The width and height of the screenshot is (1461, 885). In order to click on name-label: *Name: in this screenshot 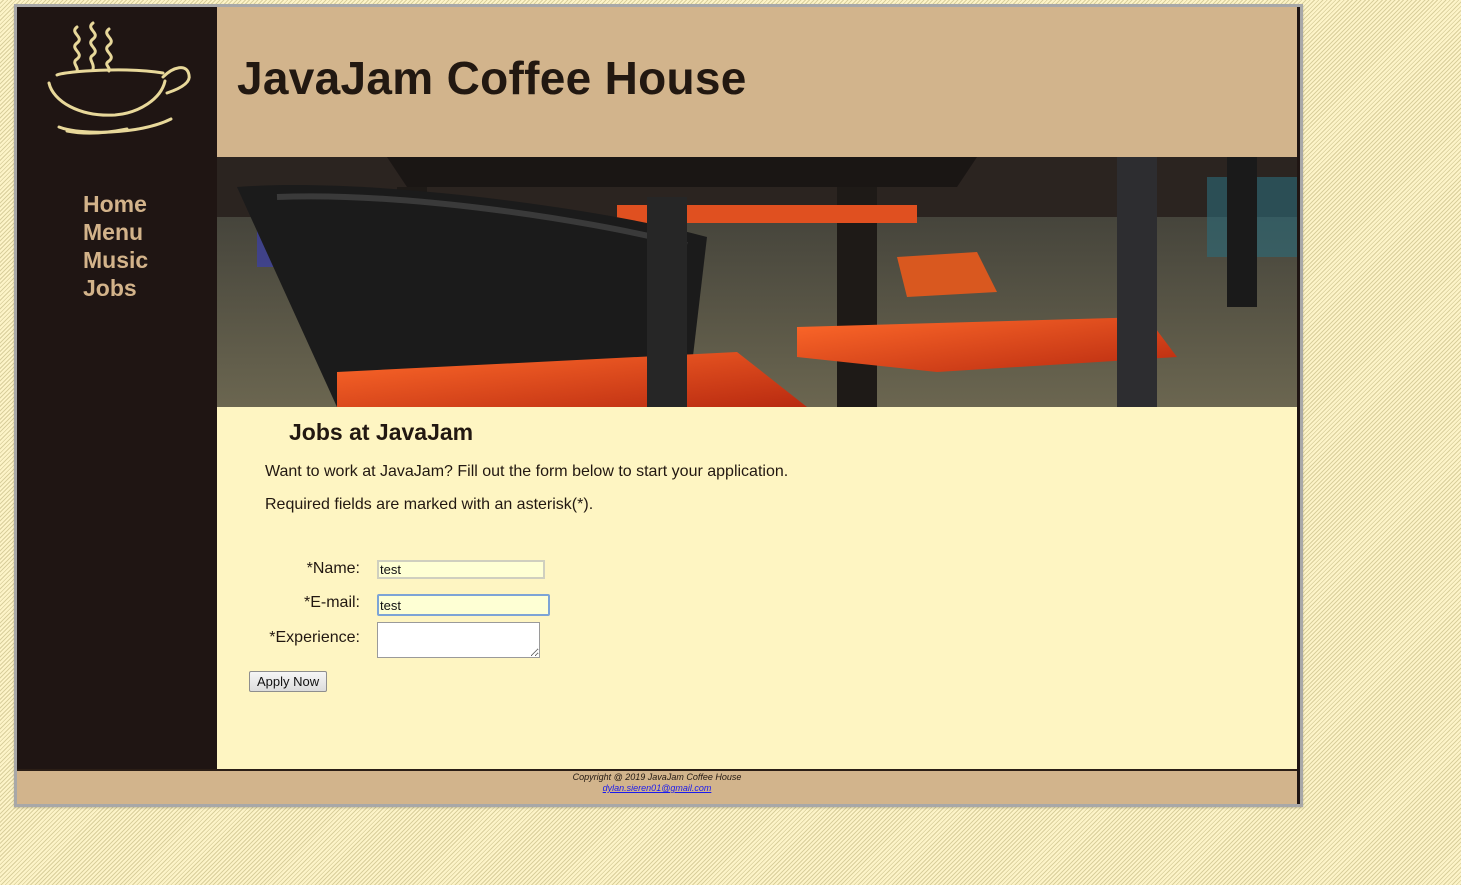, I will do `click(333, 568)`.